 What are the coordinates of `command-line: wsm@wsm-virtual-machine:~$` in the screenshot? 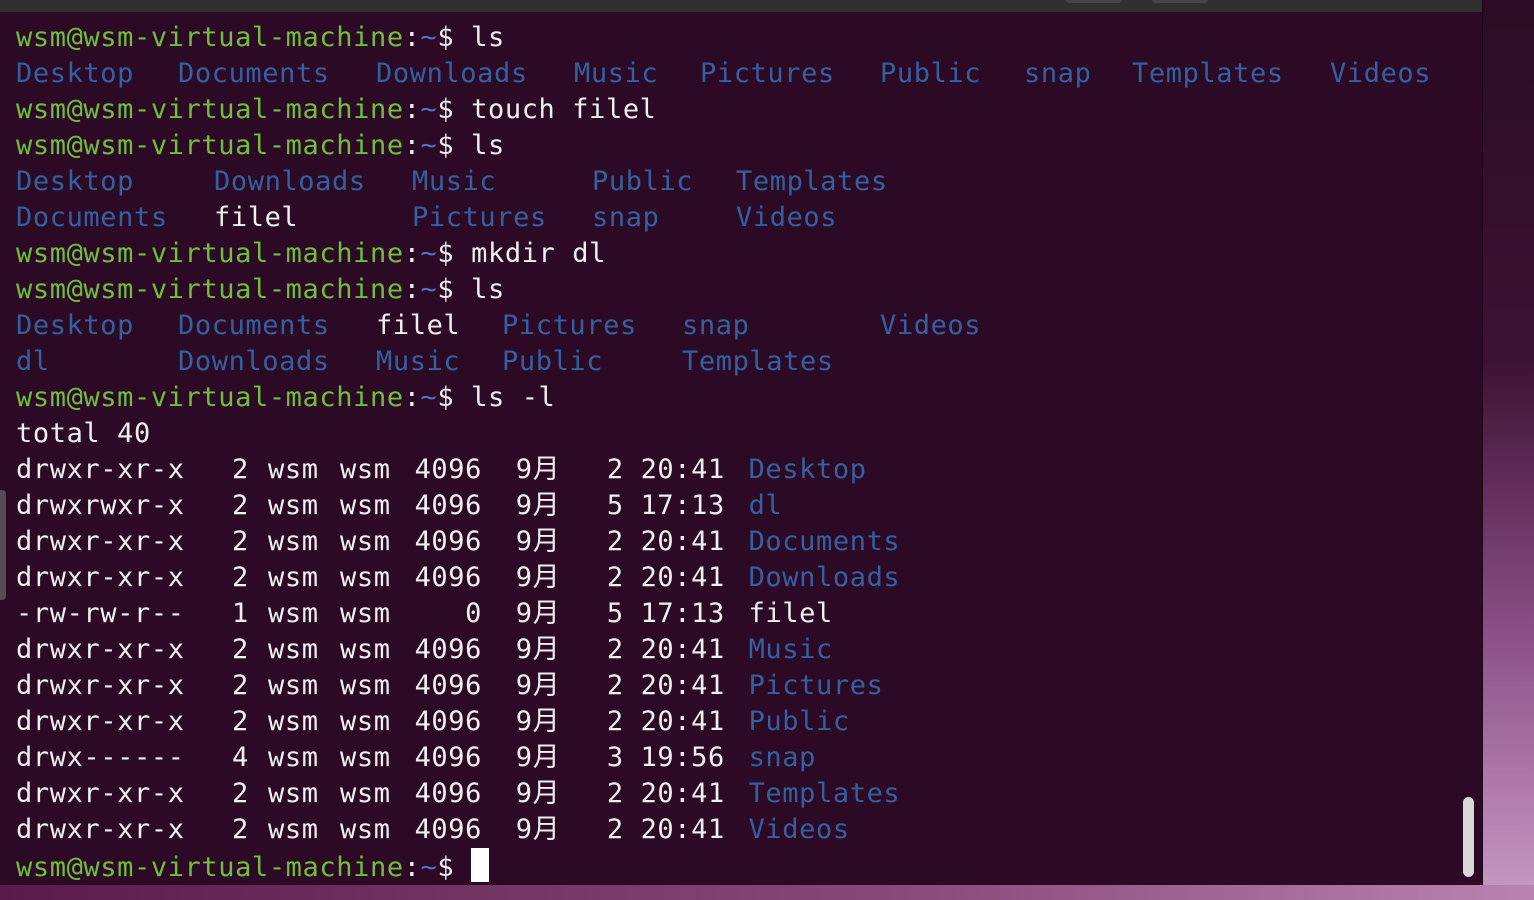 It's located at (736, 866).